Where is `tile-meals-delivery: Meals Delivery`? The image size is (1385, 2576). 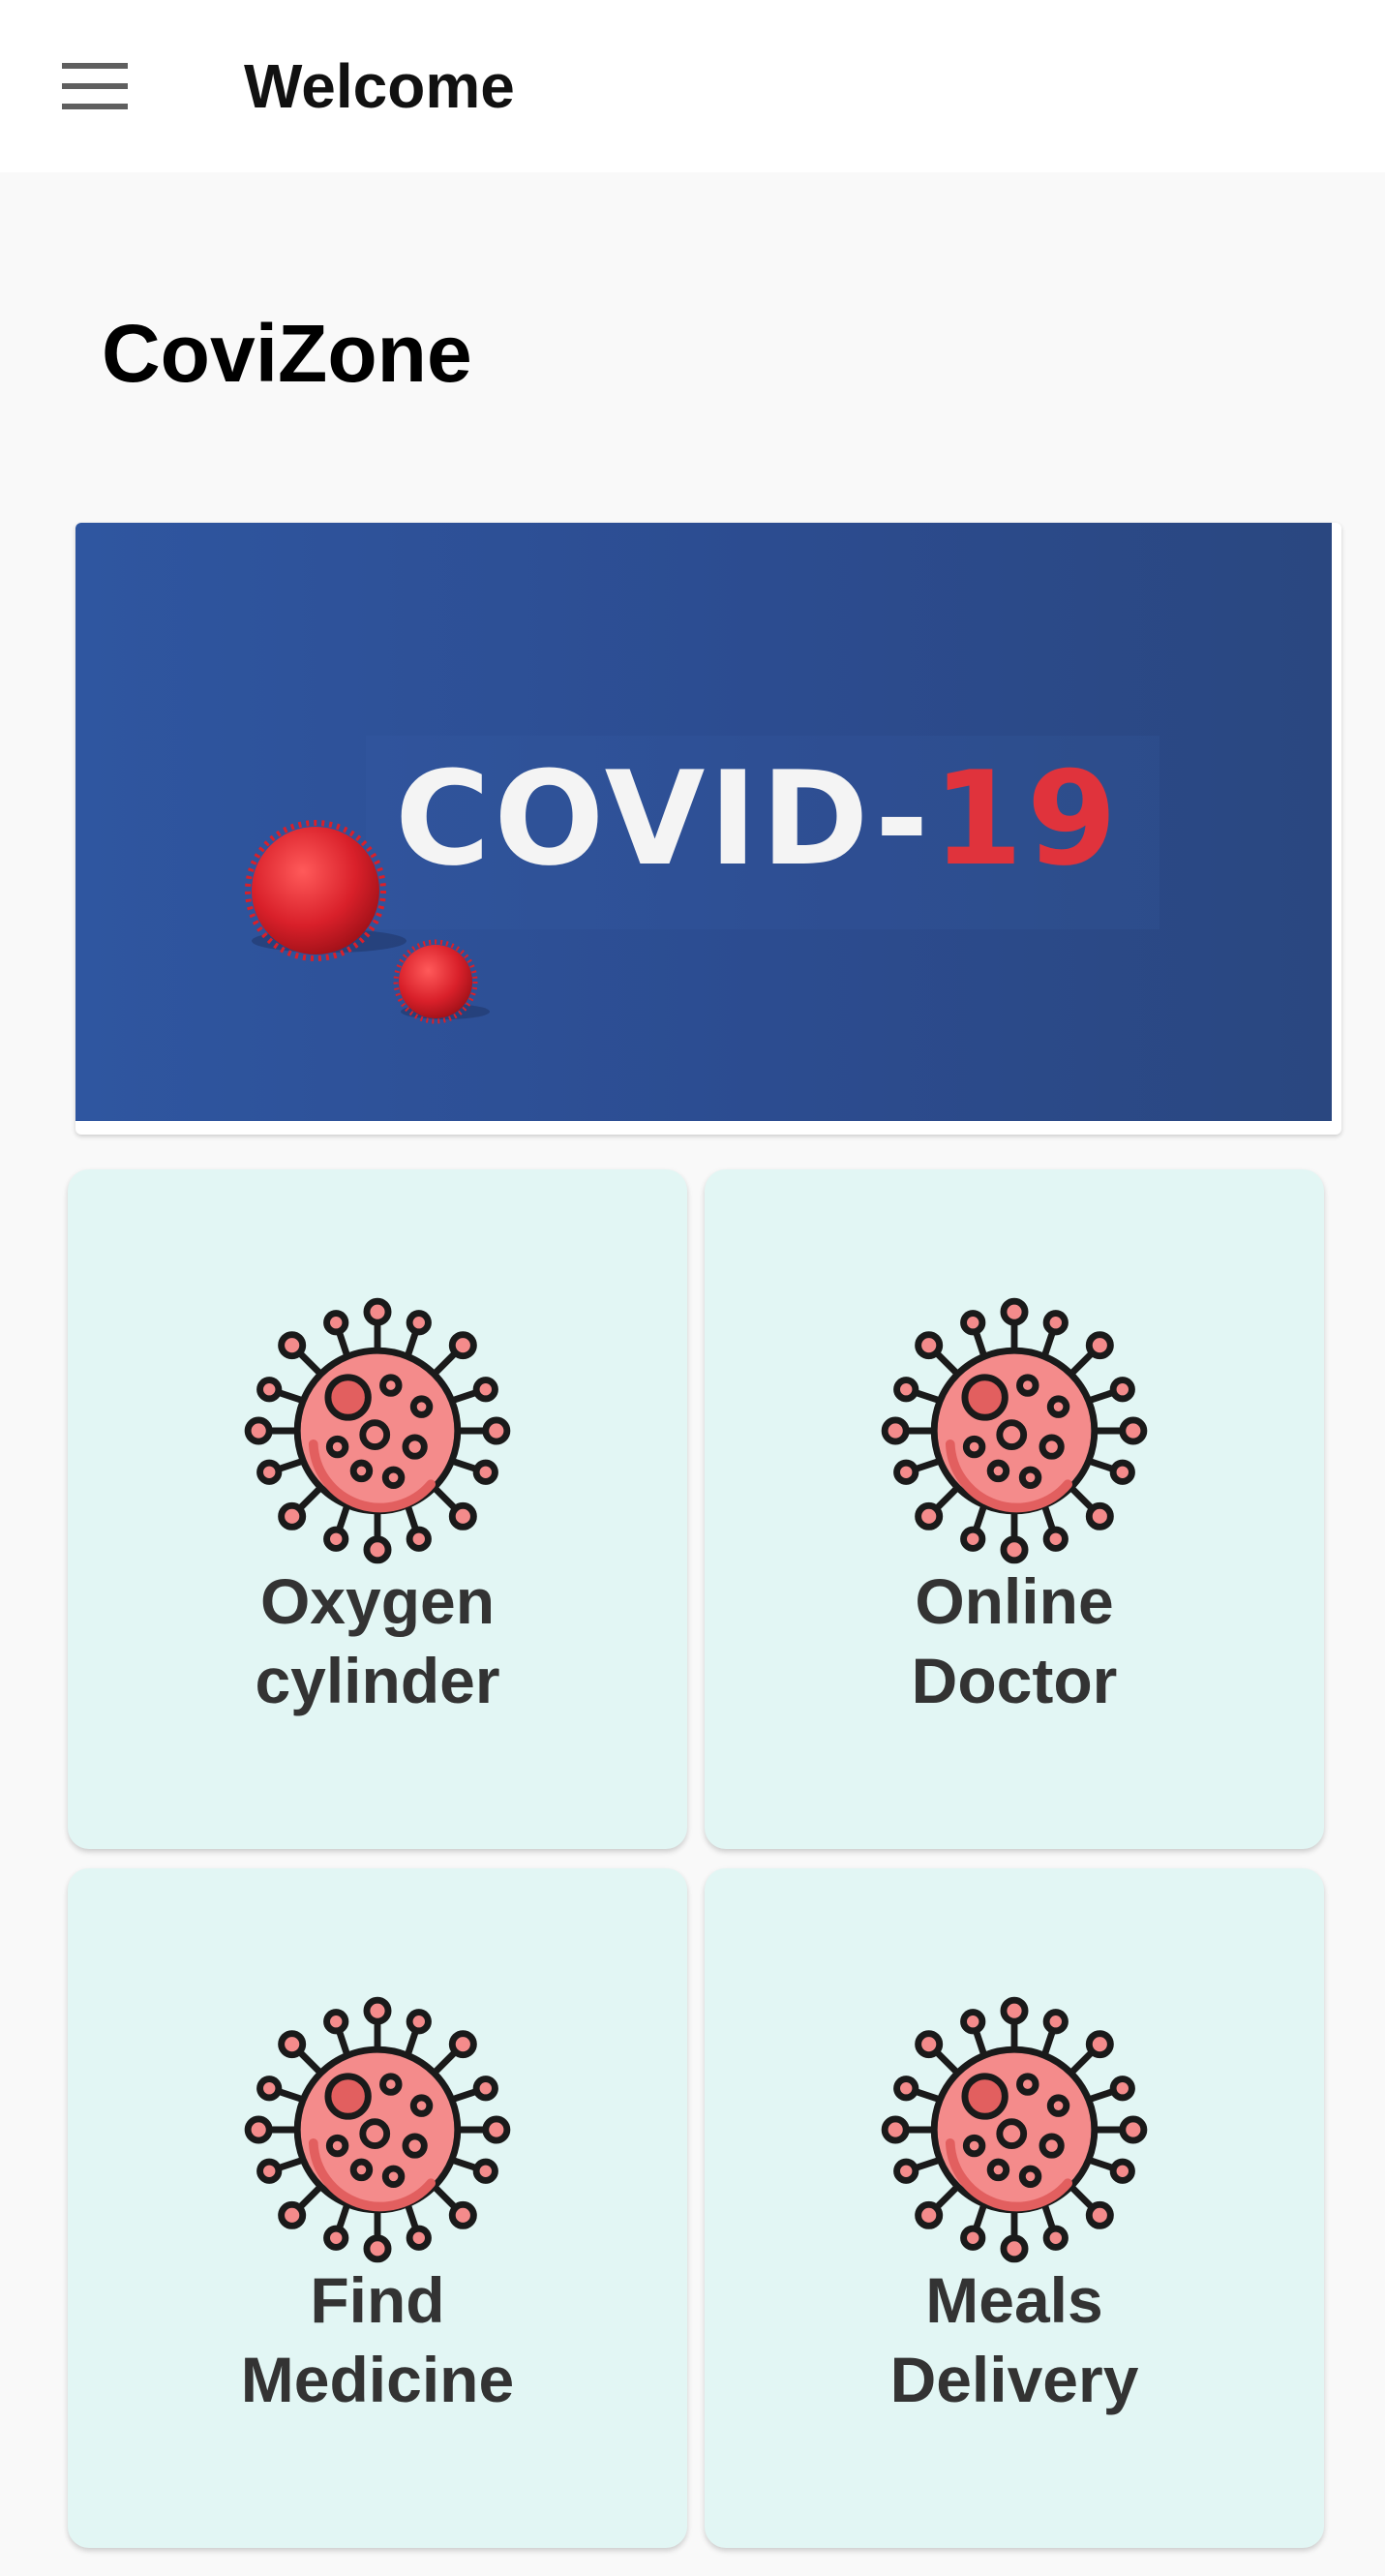 tile-meals-delivery: Meals Delivery is located at coordinates (1014, 2208).